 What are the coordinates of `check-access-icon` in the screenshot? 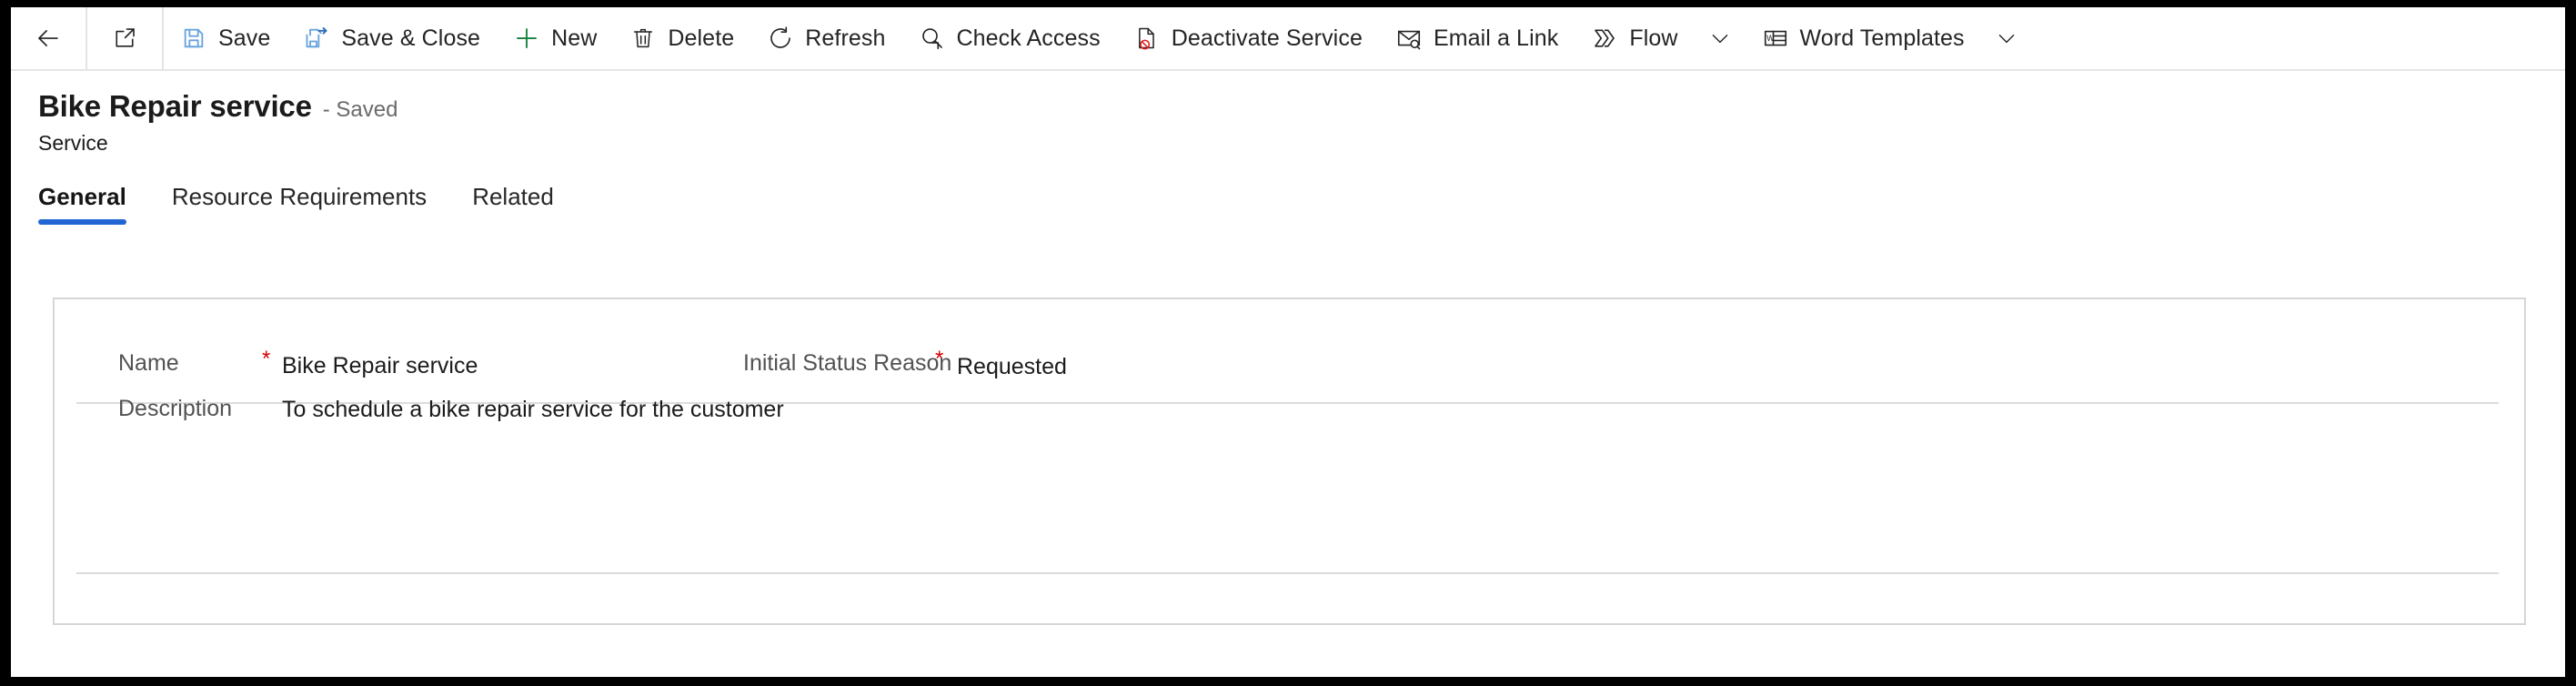 It's located at (932, 38).